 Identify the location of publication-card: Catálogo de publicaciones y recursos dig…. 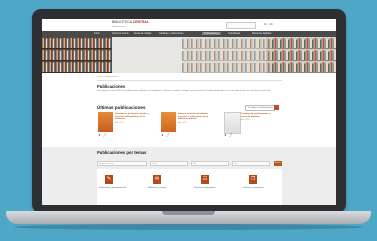
(252, 124).